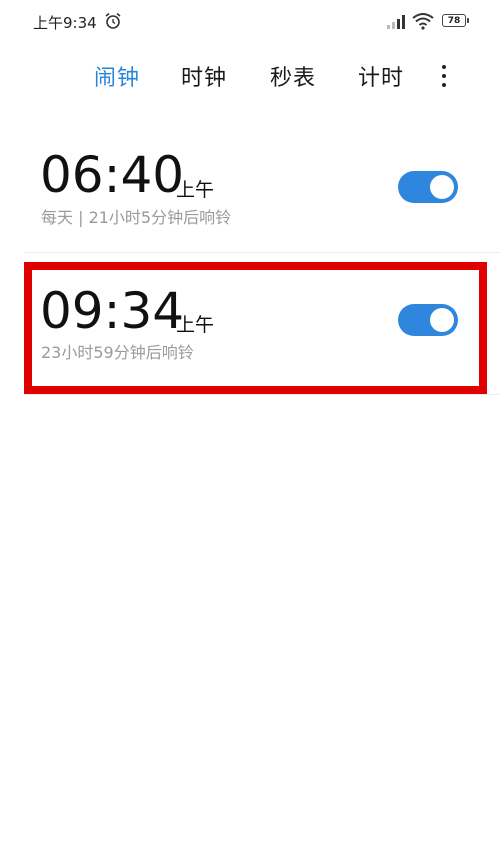 The image size is (500, 867). Describe the element at coordinates (381, 76) in the screenshot. I see `tab-timer: 计时` at that location.